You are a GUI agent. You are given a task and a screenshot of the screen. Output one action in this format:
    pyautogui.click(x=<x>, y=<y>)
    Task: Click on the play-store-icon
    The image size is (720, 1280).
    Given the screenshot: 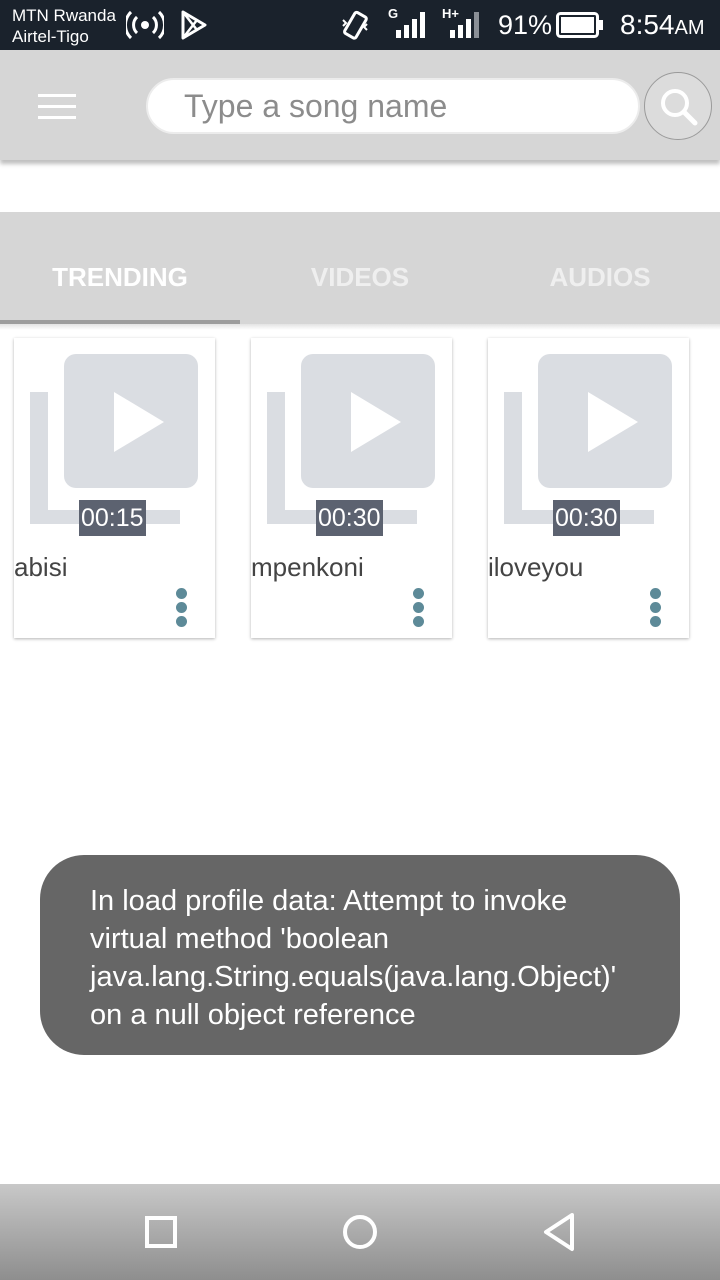 What is the action you would take?
    pyautogui.click(x=194, y=25)
    